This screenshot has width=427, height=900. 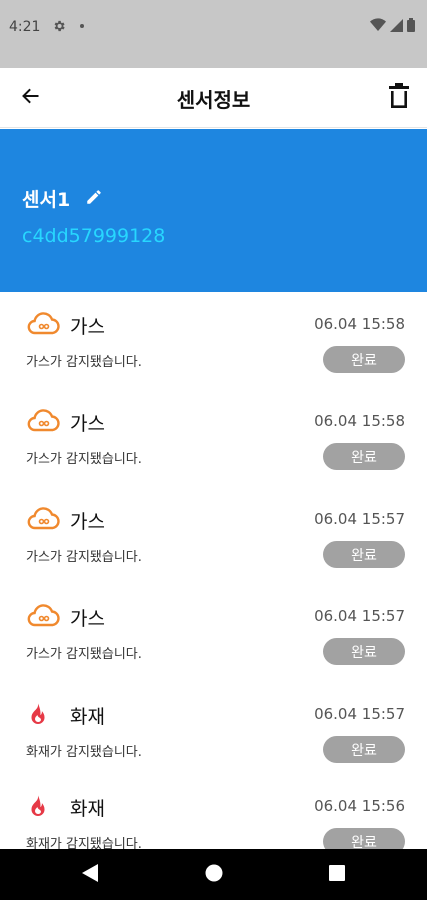 What do you see at coordinates (82, 26) in the screenshot?
I see `notification-dot-icon` at bounding box center [82, 26].